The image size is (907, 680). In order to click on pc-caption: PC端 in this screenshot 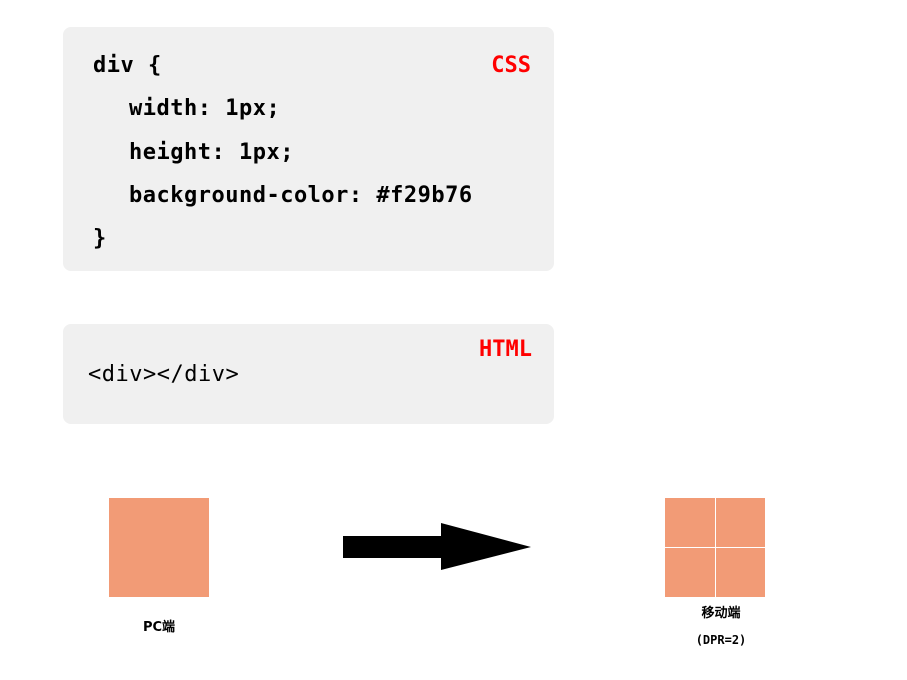, I will do `click(159, 627)`.